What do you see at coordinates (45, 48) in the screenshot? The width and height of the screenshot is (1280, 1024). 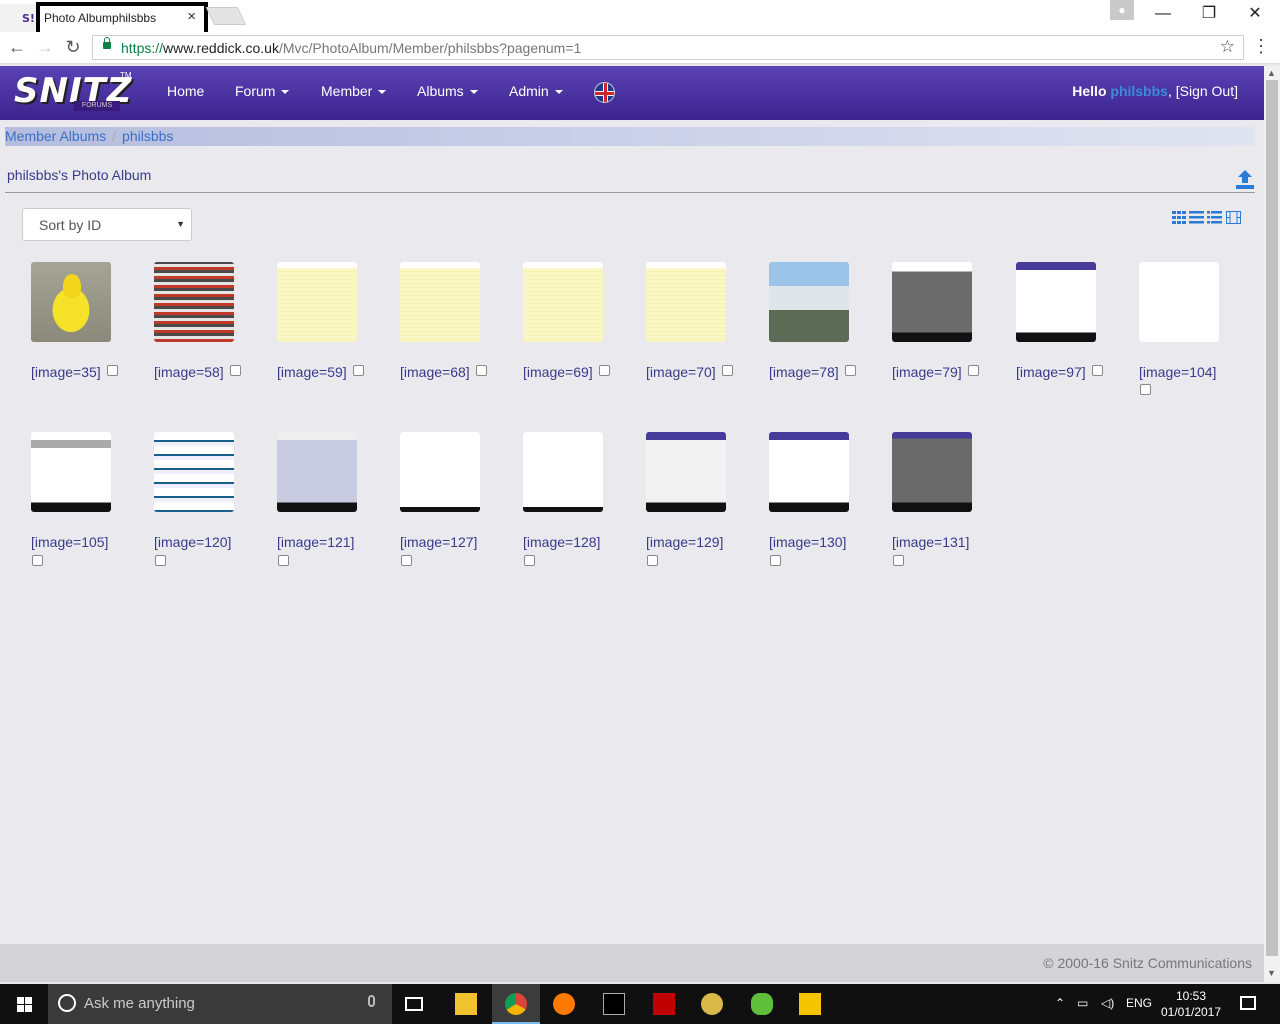 I see `forward-arrow-icon: →` at bounding box center [45, 48].